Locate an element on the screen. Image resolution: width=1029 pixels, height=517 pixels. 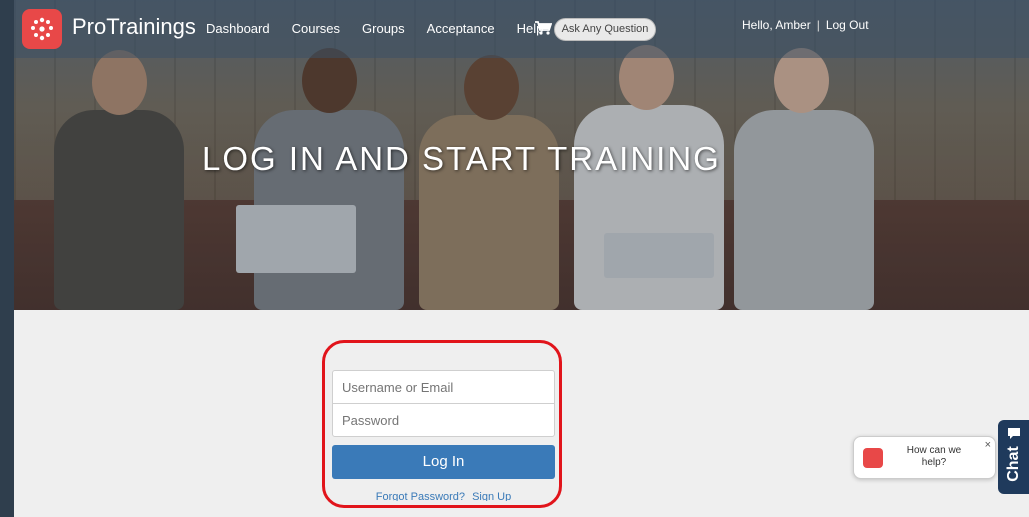
forgot-password-link: Forgot Password? is located at coordinates (420, 496).